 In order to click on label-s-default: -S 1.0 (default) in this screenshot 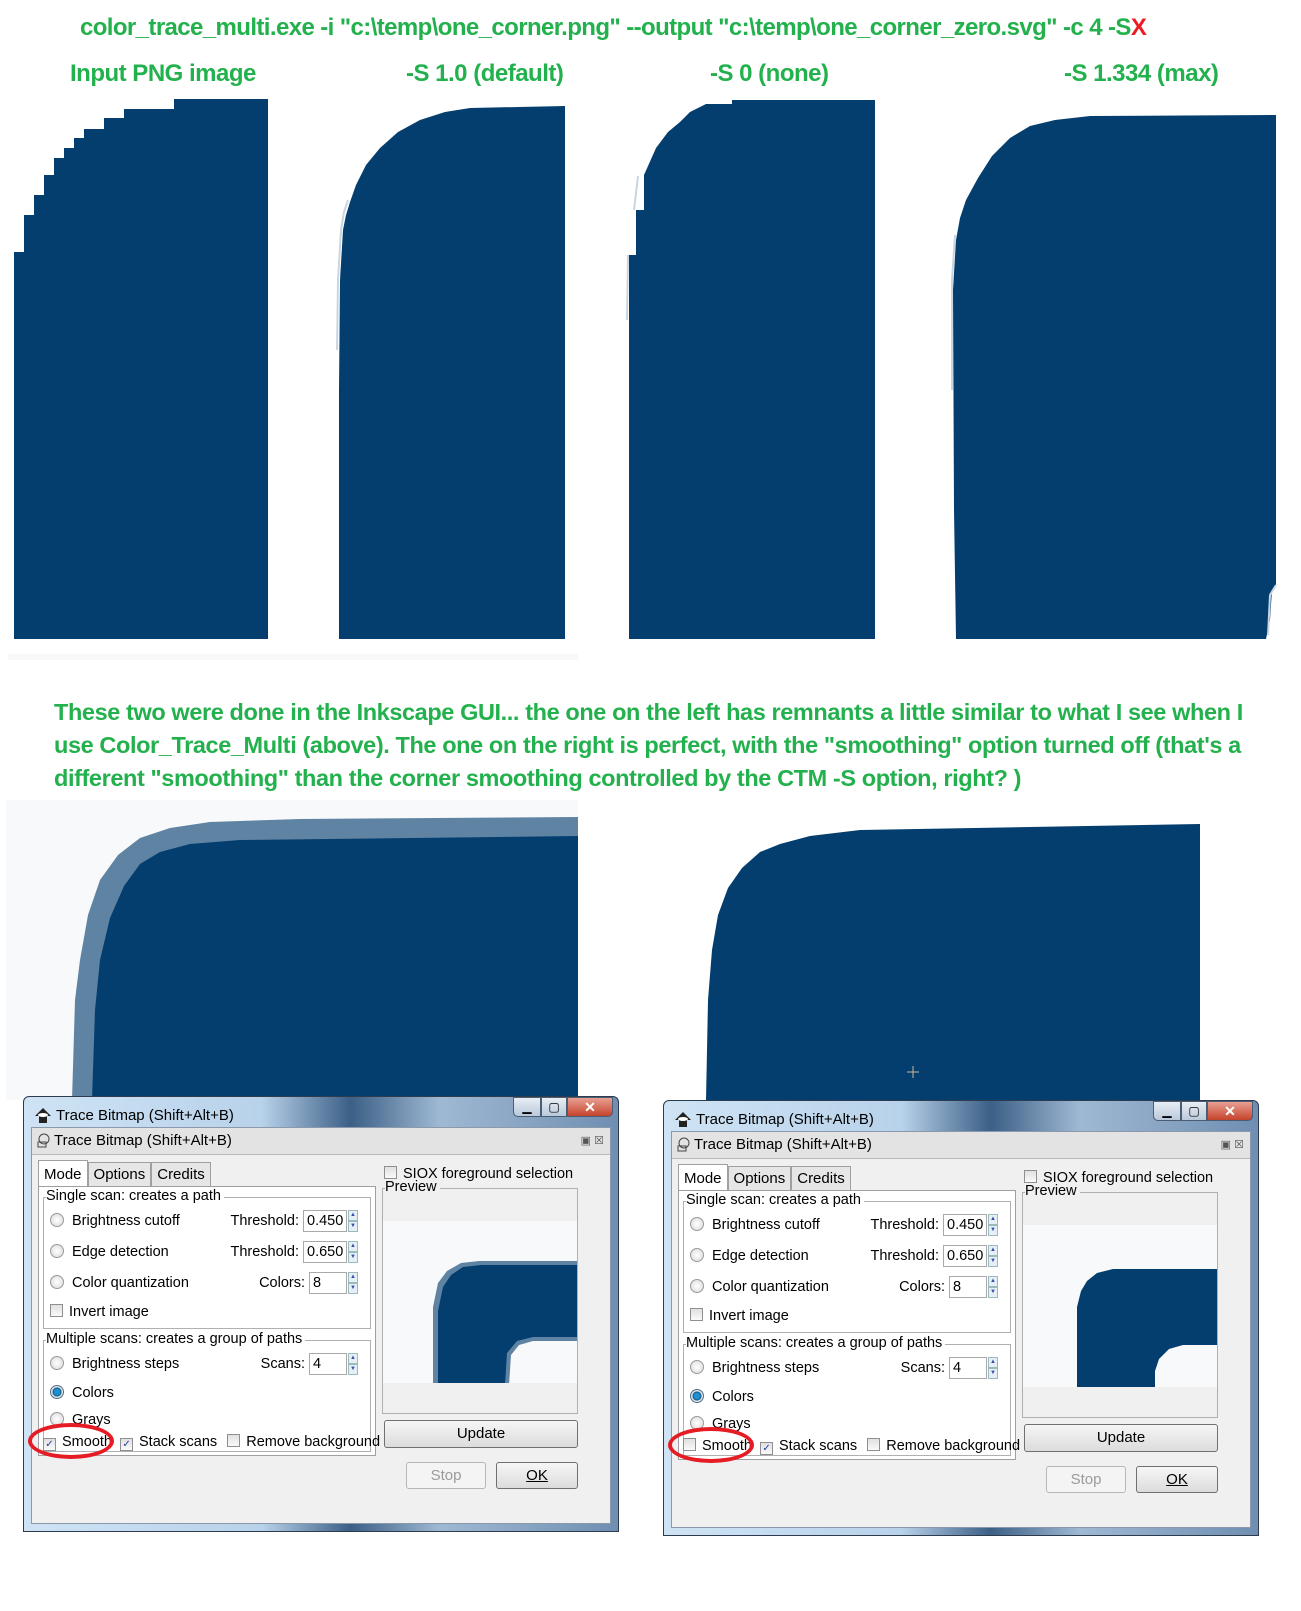, I will do `click(485, 73)`.